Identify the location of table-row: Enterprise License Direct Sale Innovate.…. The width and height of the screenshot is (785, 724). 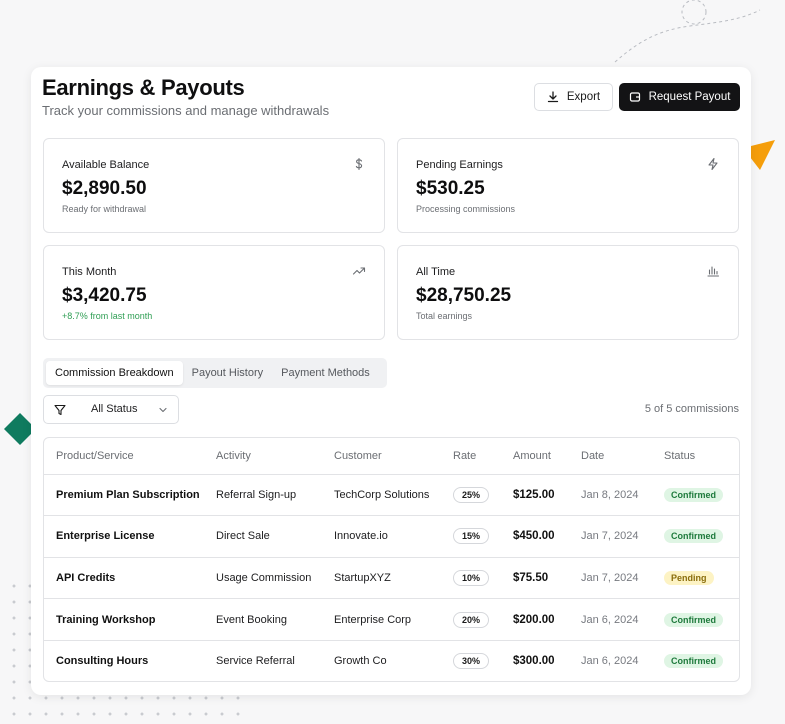
(391, 536).